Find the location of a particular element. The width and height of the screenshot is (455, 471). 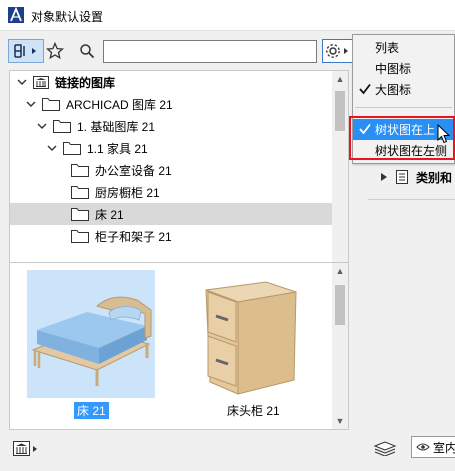

tree-item-office-equipment: 办公室设备 21 is located at coordinates (171, 170).